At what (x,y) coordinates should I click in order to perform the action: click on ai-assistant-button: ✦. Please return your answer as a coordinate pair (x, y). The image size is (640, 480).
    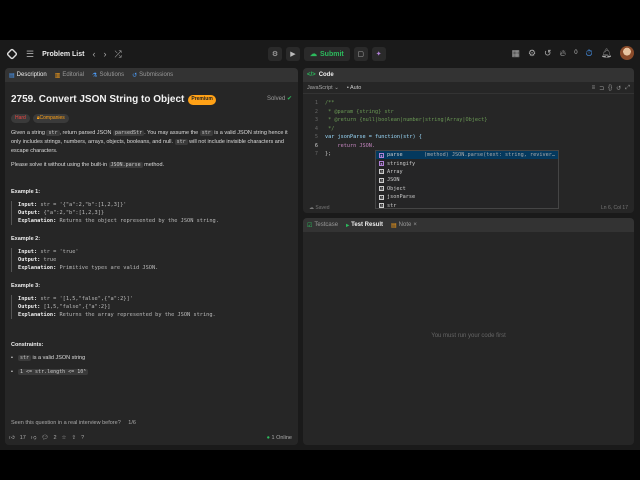
    Looking at the image, I should click on (378, 54).